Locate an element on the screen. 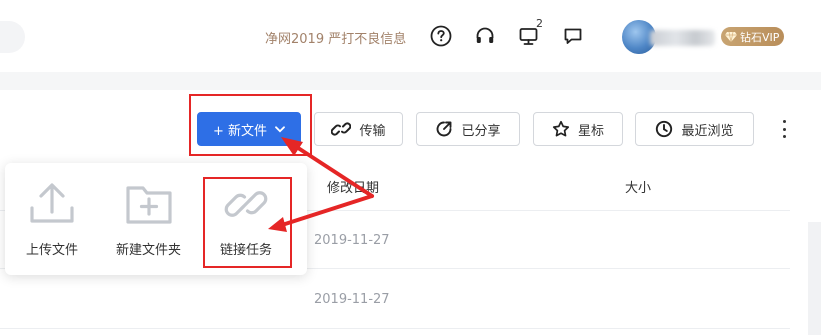 The height and width of the screenshot is (335, 821). new-folder-icon is located at coordinates (148, 205).